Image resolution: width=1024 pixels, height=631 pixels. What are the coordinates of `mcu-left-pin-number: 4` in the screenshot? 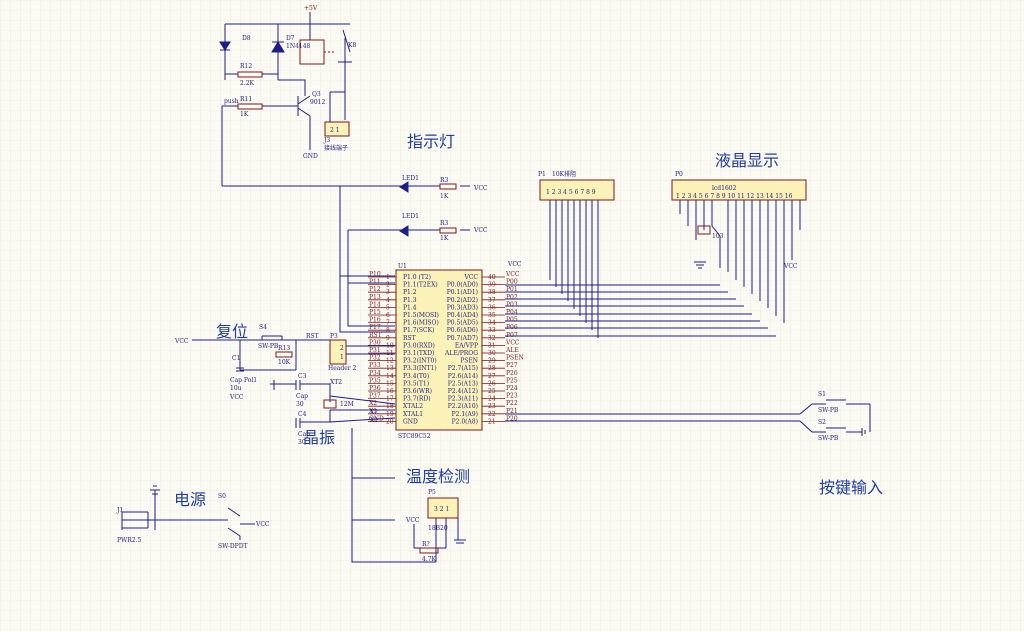 It's located at (388, 300).